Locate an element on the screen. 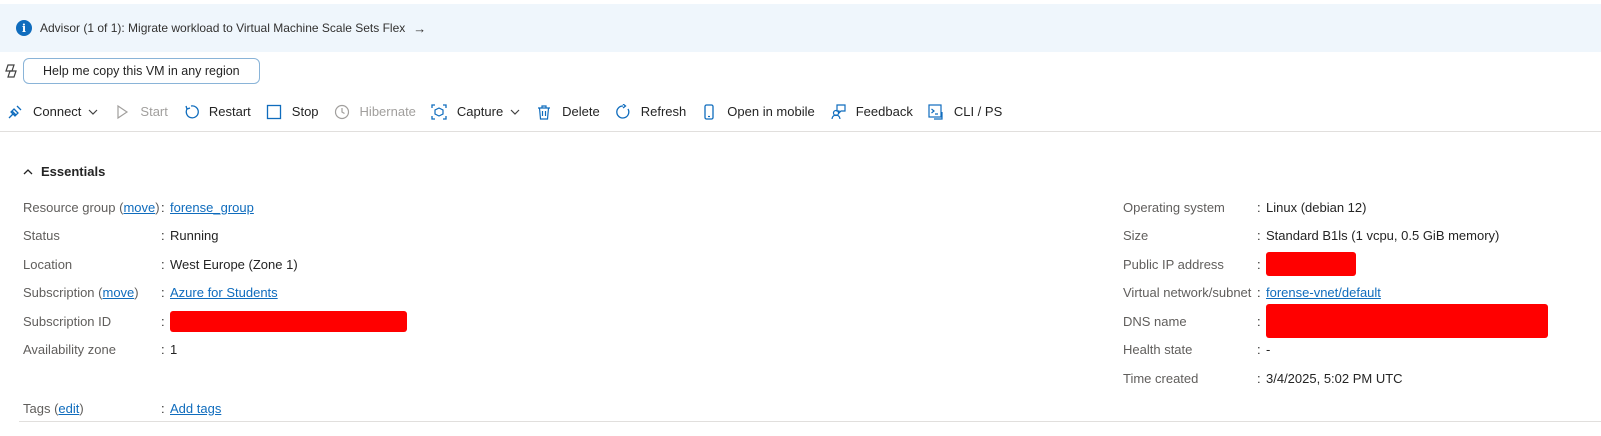  dns-name-label: DNS name is located at coordinates (1155, 321).